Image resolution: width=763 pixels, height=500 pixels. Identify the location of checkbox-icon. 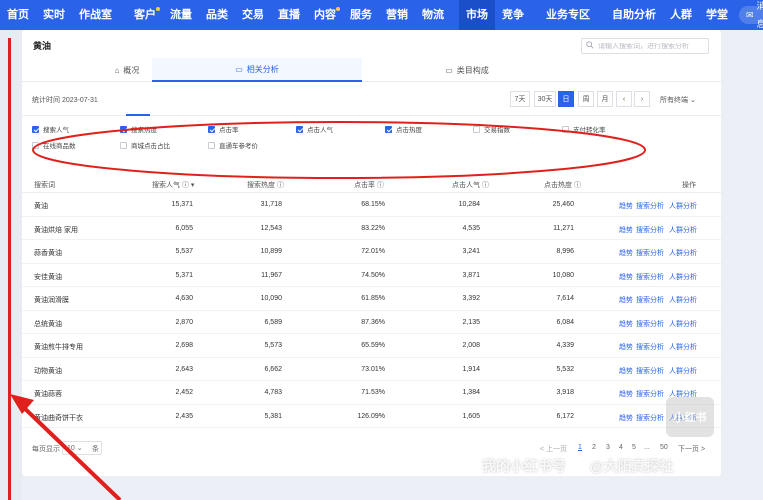
(299, 129).